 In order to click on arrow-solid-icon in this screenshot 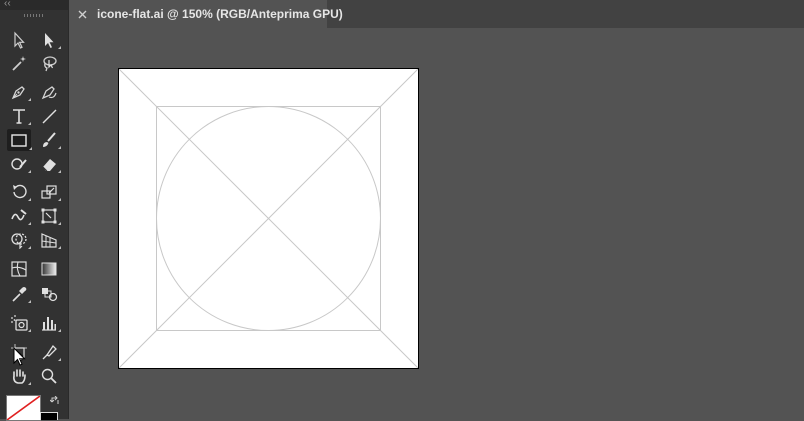, I will do `click(49, 40)`.